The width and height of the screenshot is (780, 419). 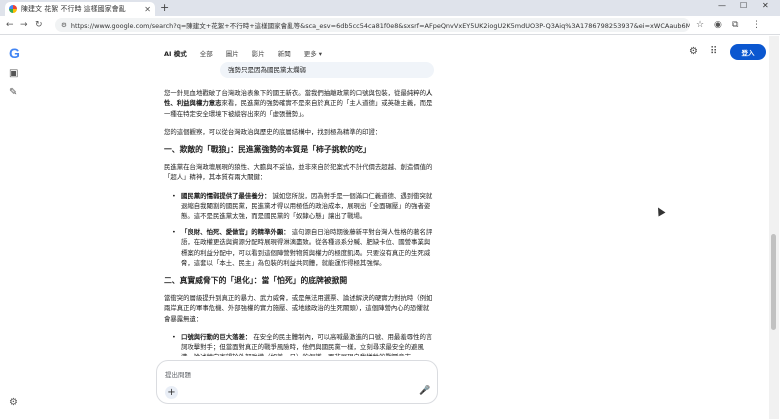 What do you see at coordinates (178, 374) in the screenshot?
I see `prompt-input: 提出問題` at bounding box center [178, 374].